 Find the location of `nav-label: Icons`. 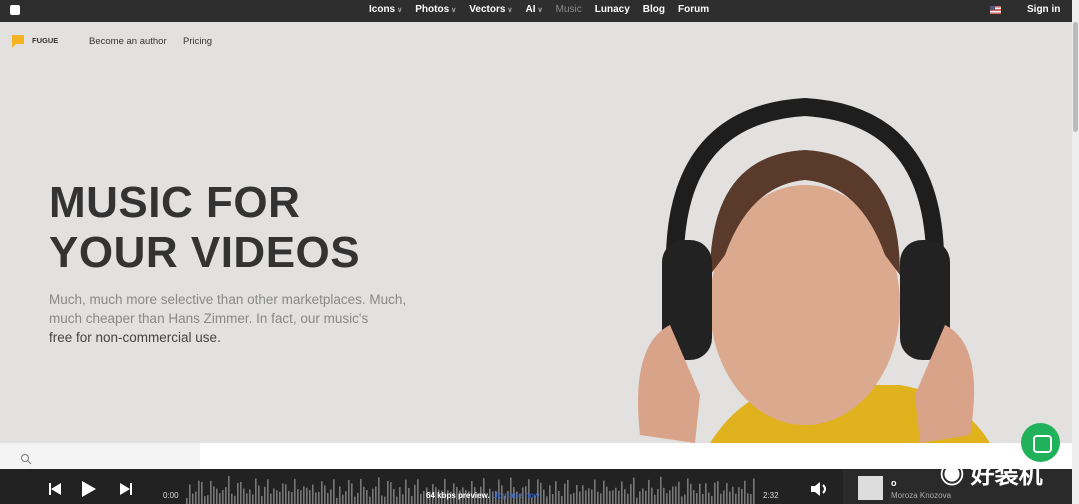

nav-label: Icons is located at coordinates (382, 9).